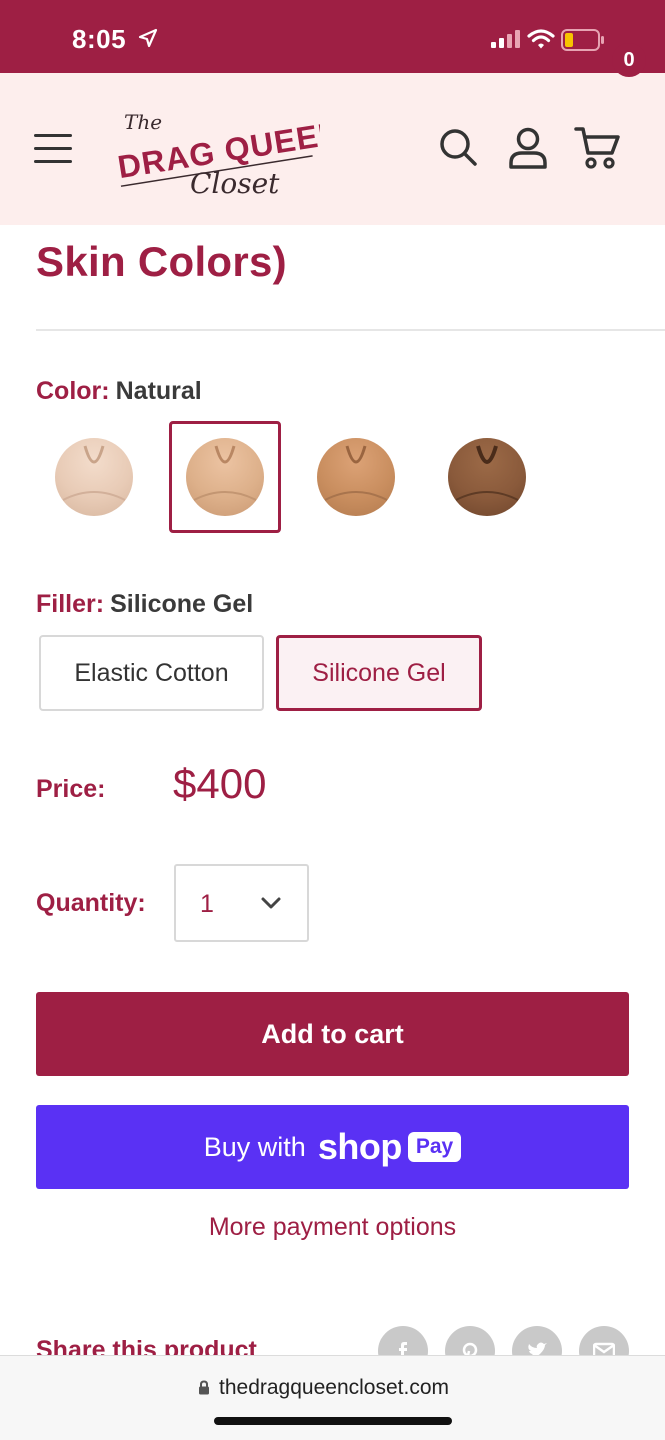 Image resolution: width=665 pixels, height=1440 pixels. Describe the element at coordinates (161, 261) in the screenshot. I see `product-title: Skin Colors)` at that location.